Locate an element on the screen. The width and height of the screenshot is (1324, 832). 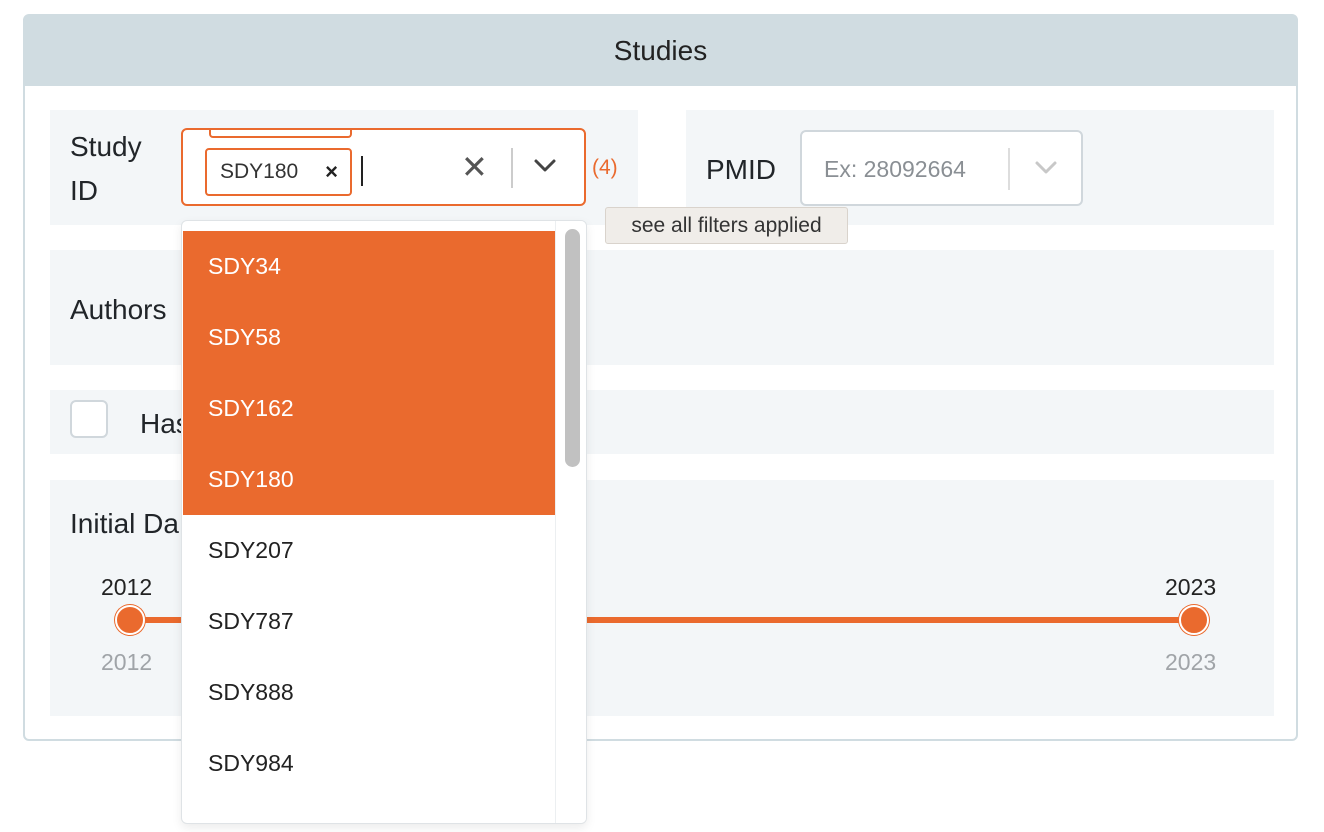
option: SDY34 is located at coordinates (370, 266).